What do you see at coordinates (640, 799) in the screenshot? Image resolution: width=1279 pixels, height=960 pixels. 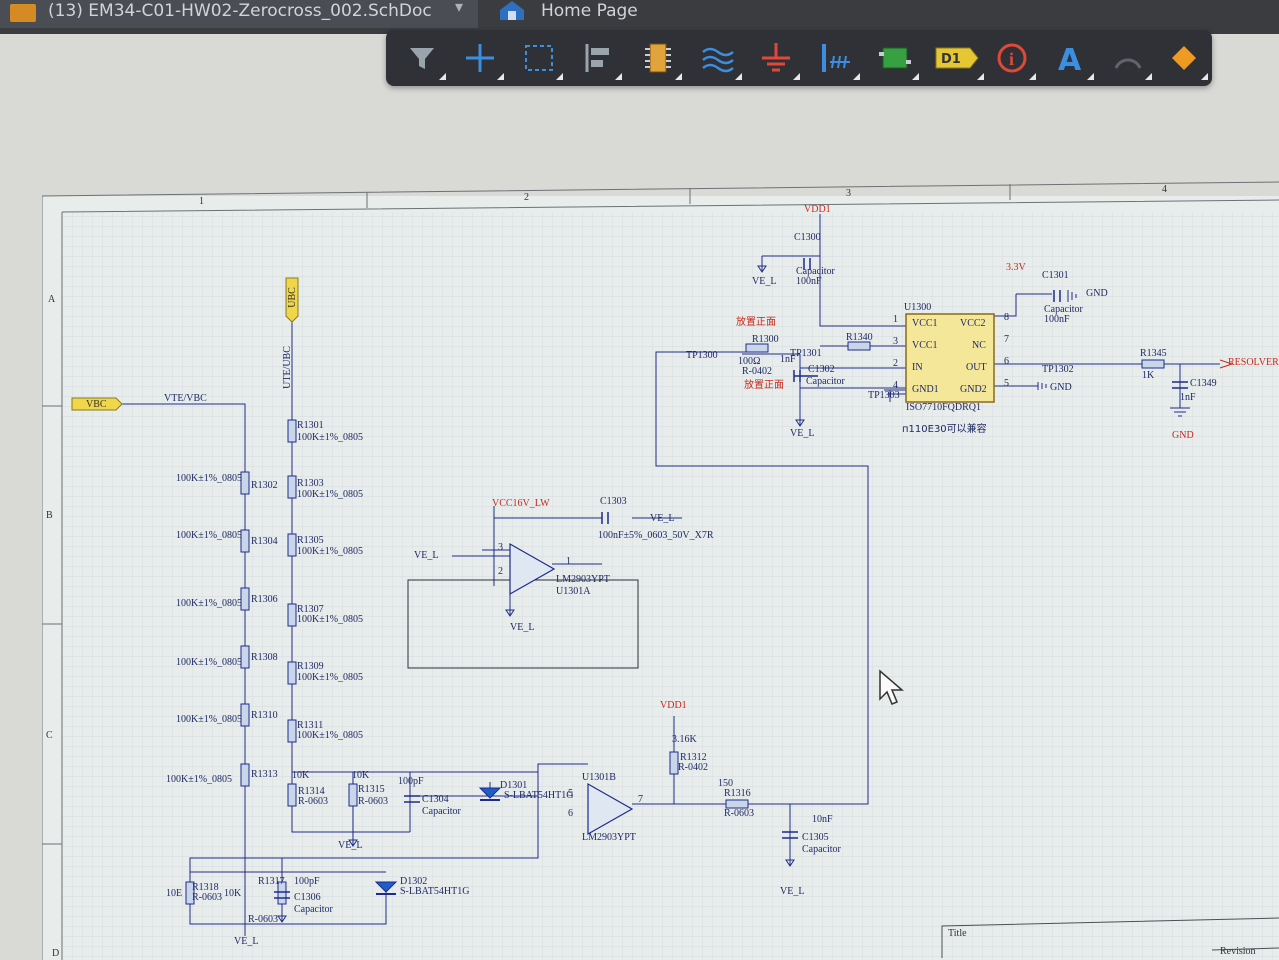 I see `u1301b-pin-7: 7` at bounding box center [640, 799].